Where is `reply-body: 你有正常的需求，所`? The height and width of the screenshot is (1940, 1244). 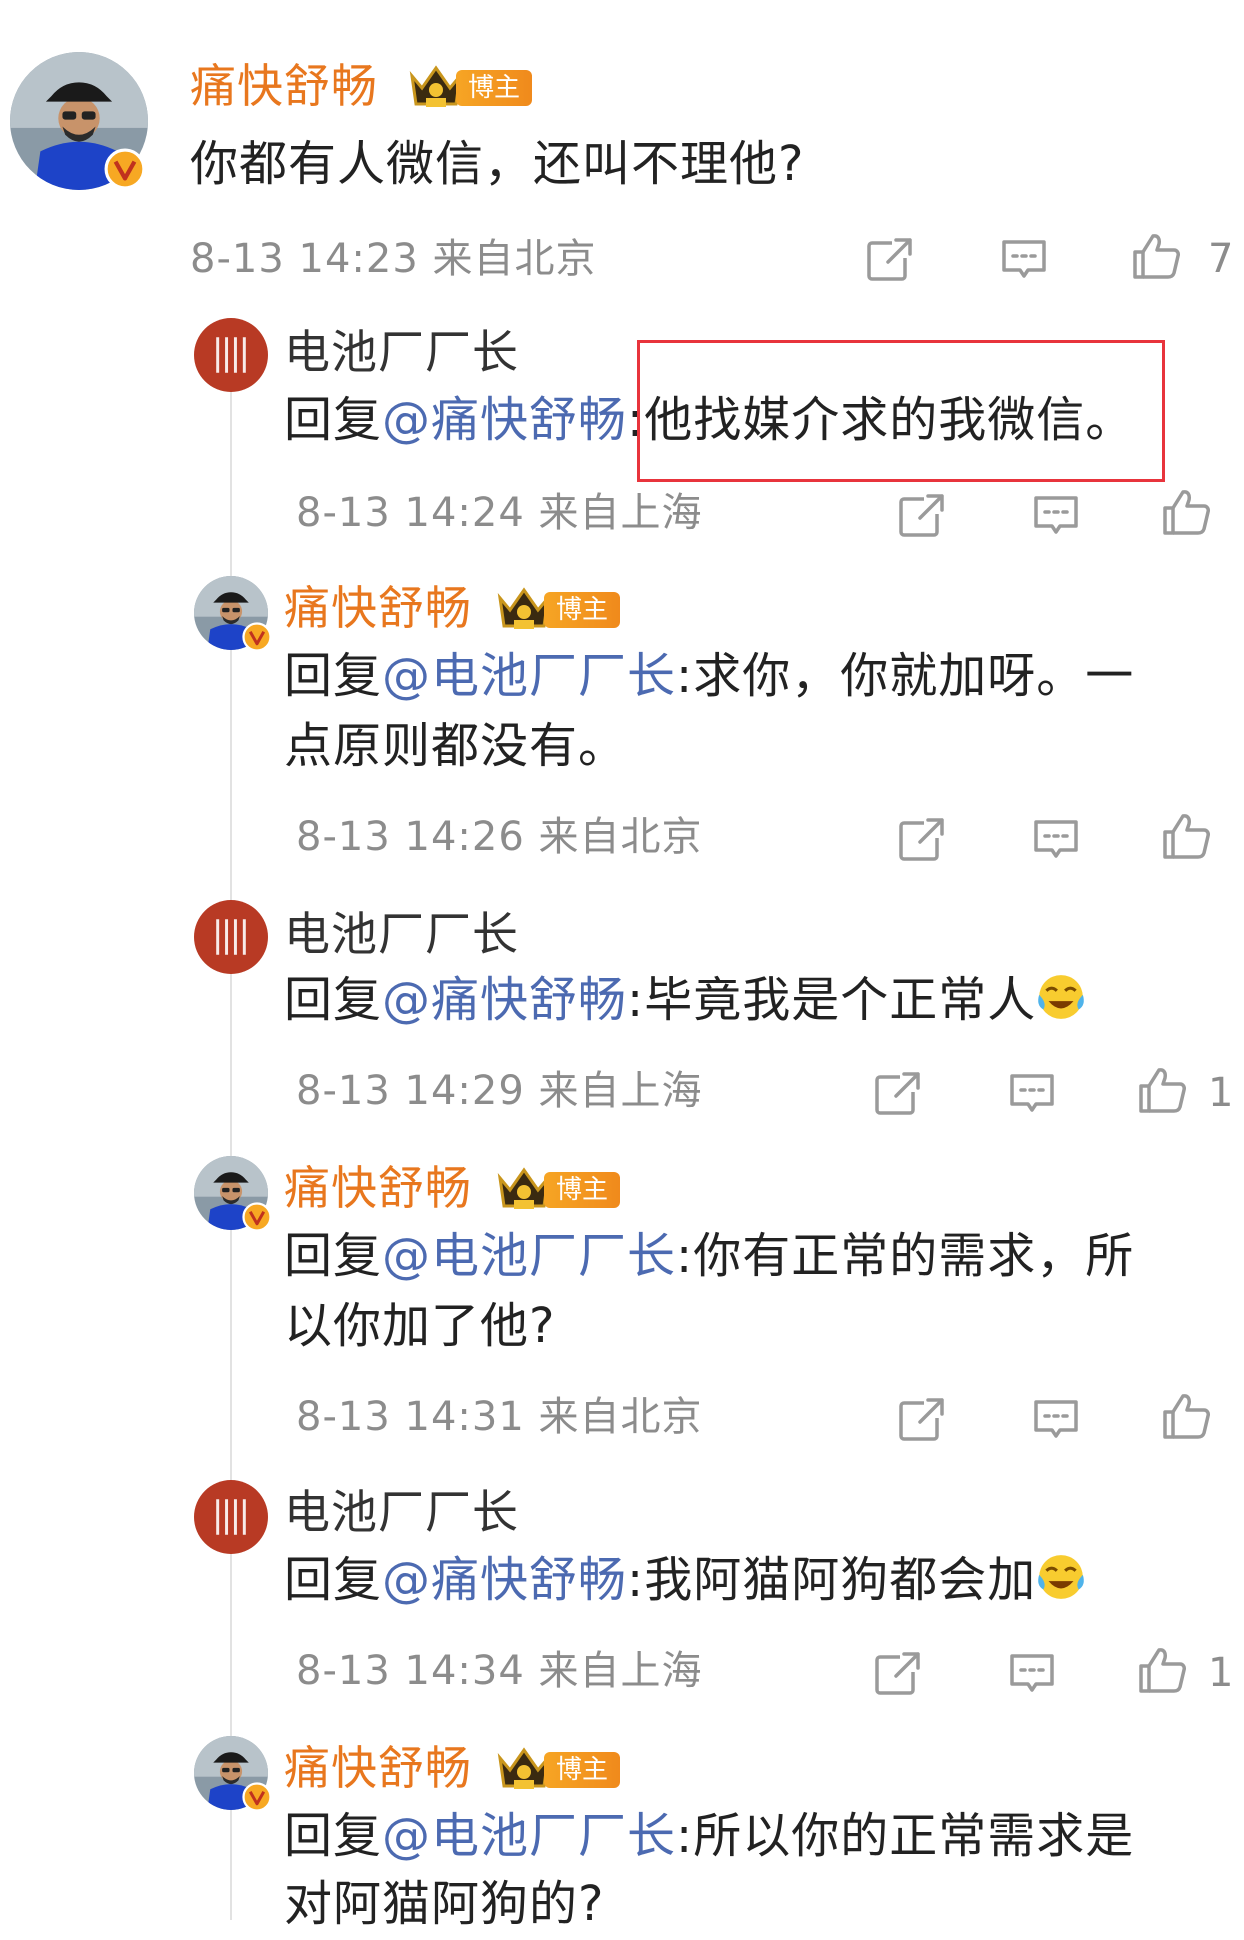 reply-body: 你有正常的需求，所 is located at coordinates (914, 1256).